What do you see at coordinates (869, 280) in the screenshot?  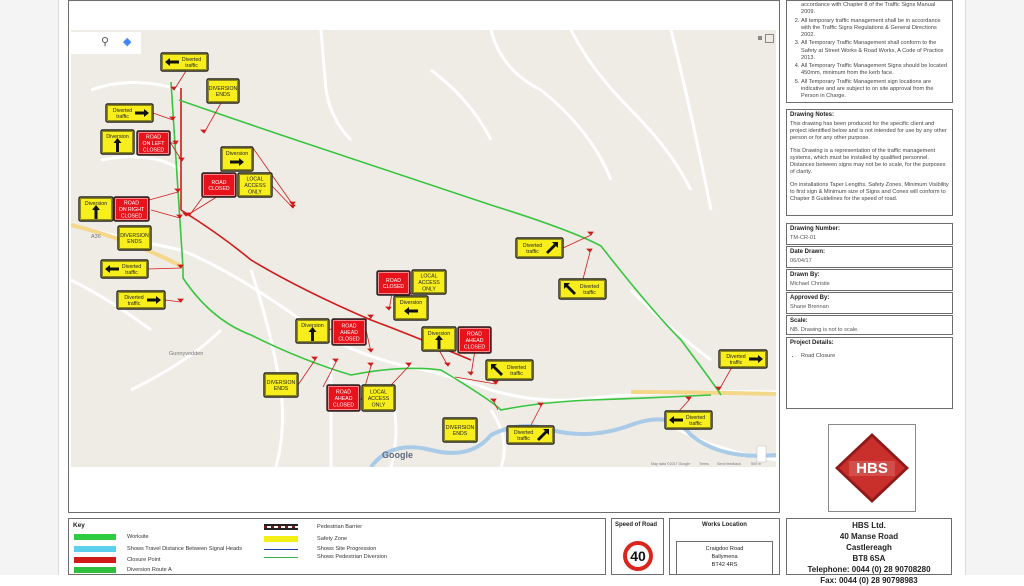 I see `drawn-by-box: Drawn By: Michael Christie` at bounding box center [869, 280].